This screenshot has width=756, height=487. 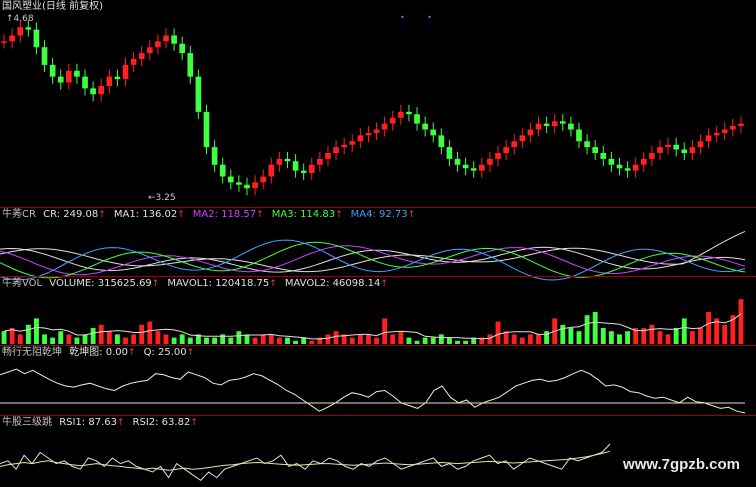 I want to click on cr-legend-item: MA3: 114.83↑, so click(x=307, y=214).